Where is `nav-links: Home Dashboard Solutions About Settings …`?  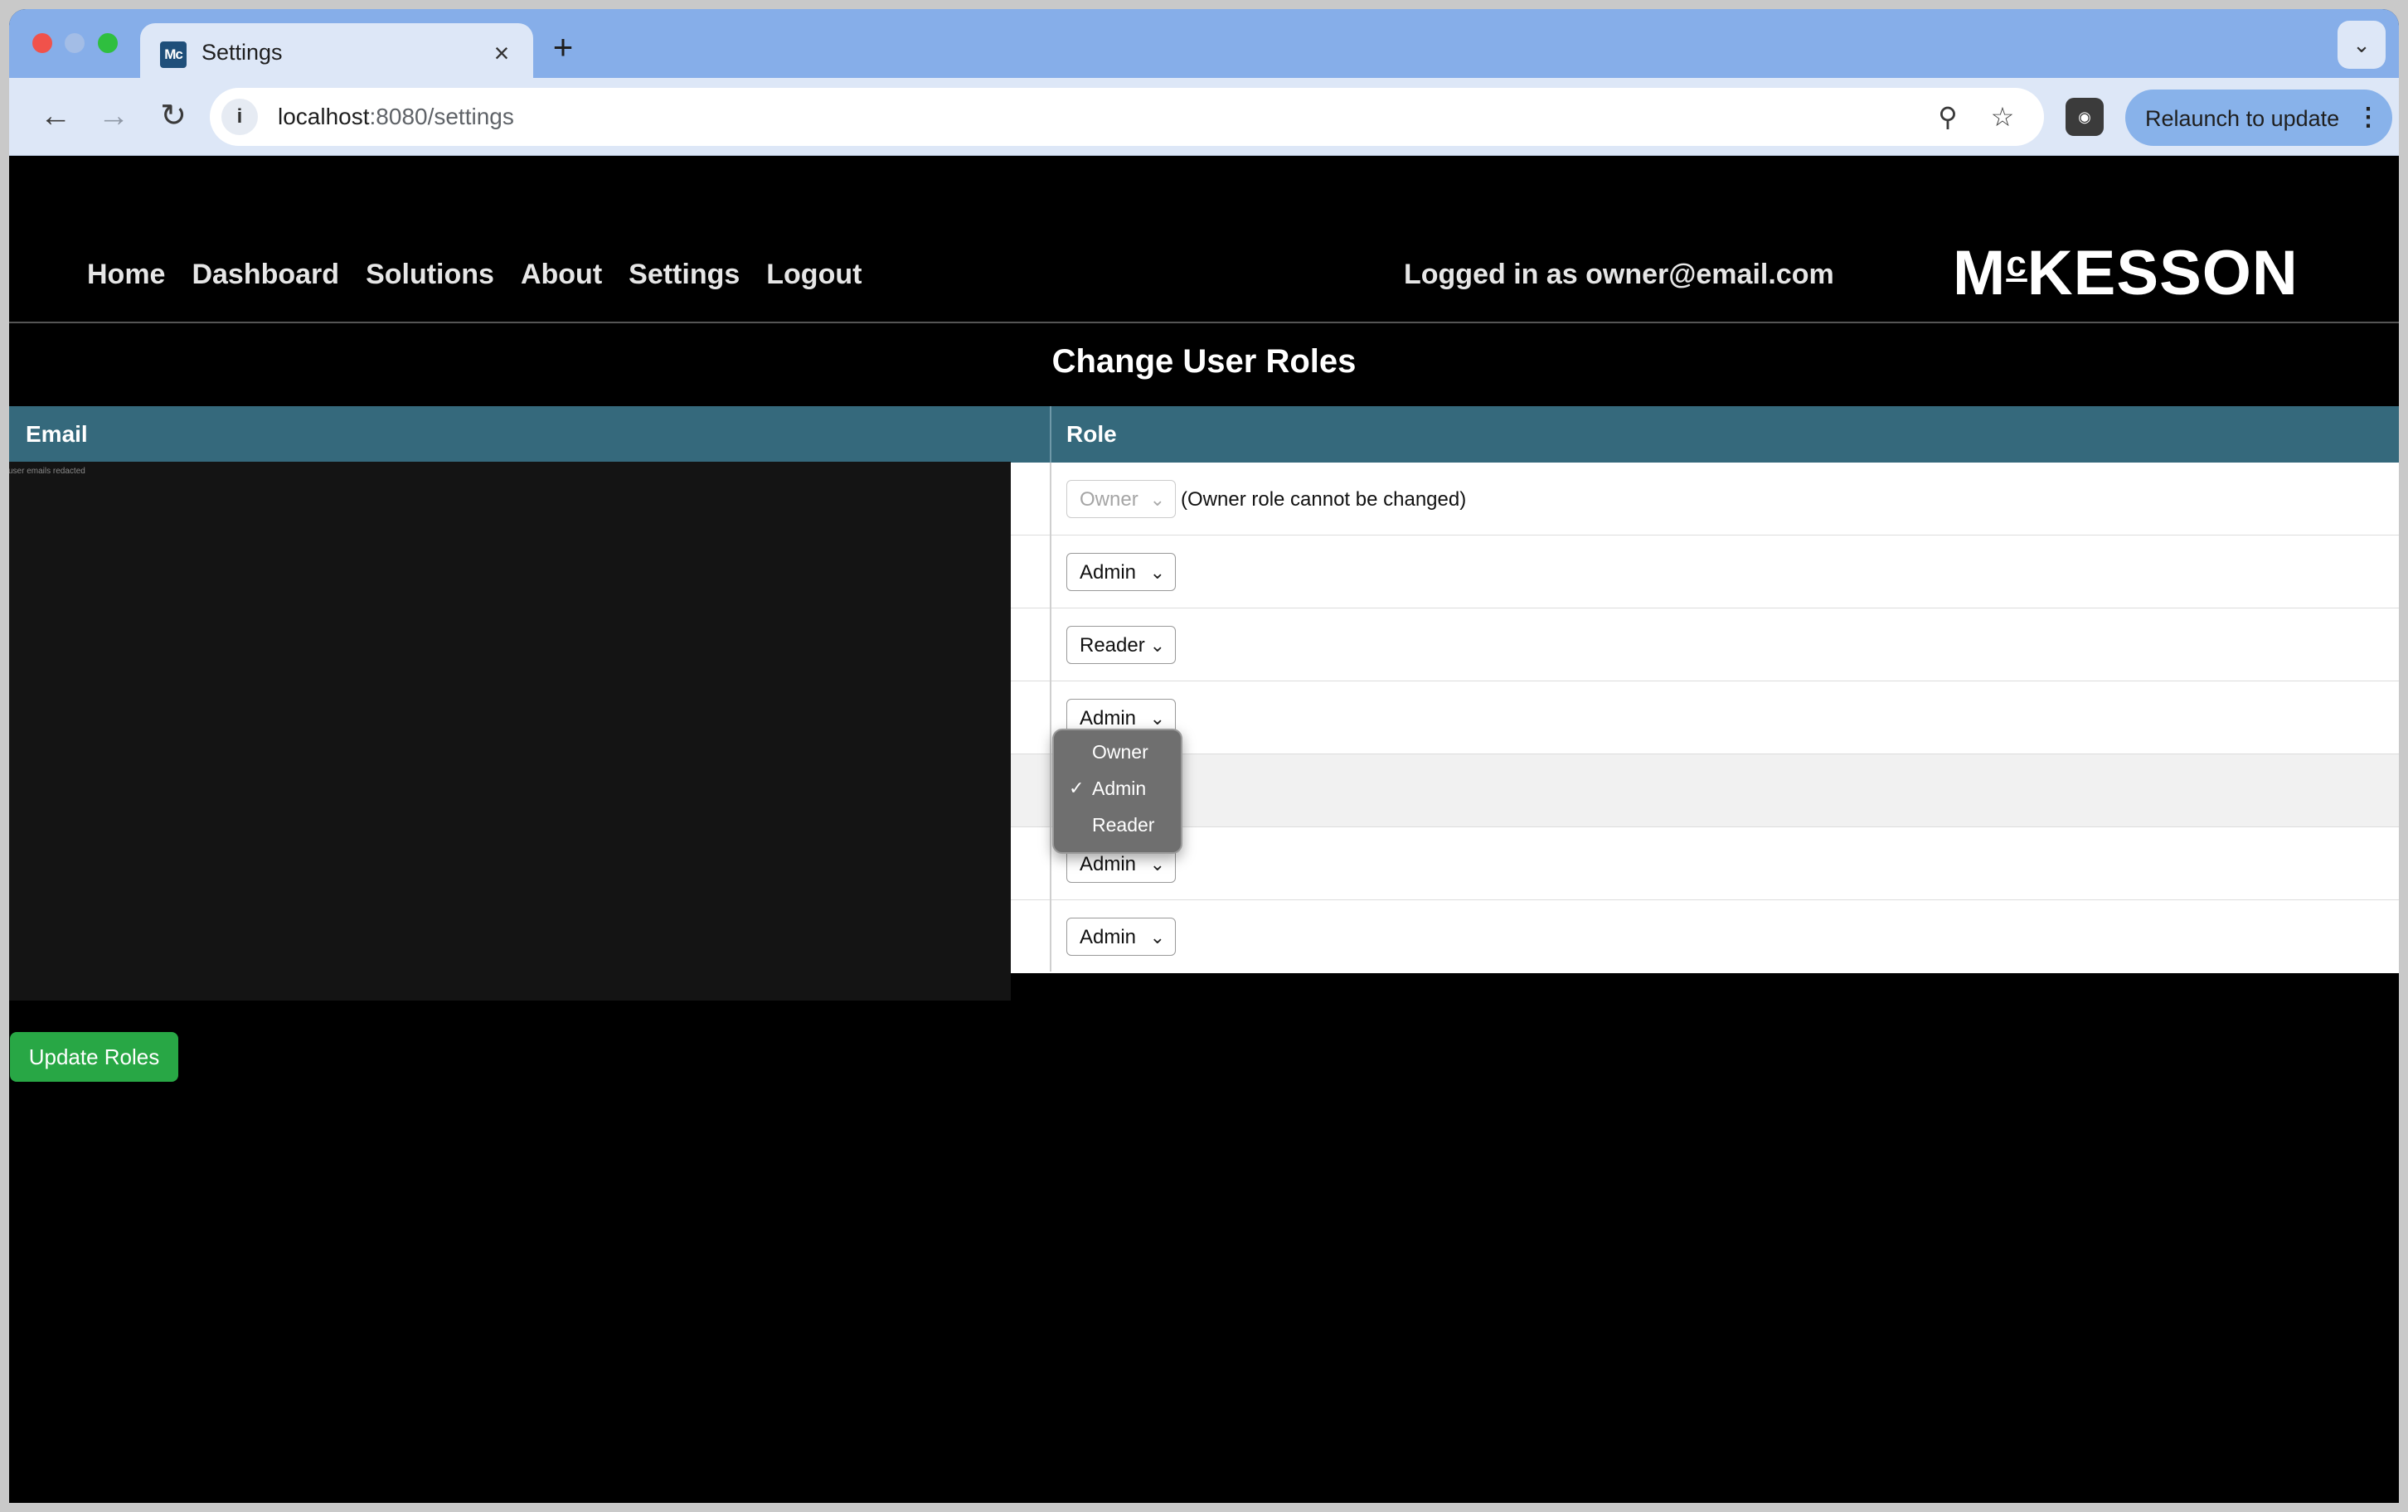 nav-links: Home Dashboard Solutions About Settings … is located at coordinates (475, 275).